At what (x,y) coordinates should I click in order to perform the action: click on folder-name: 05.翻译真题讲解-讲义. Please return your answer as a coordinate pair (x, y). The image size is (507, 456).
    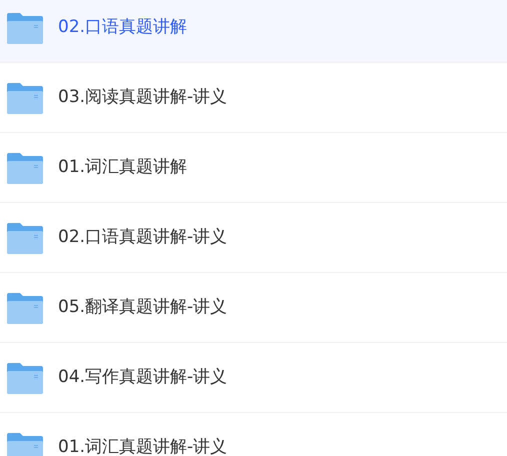
    Looking at the image, I should click on (143, 307).